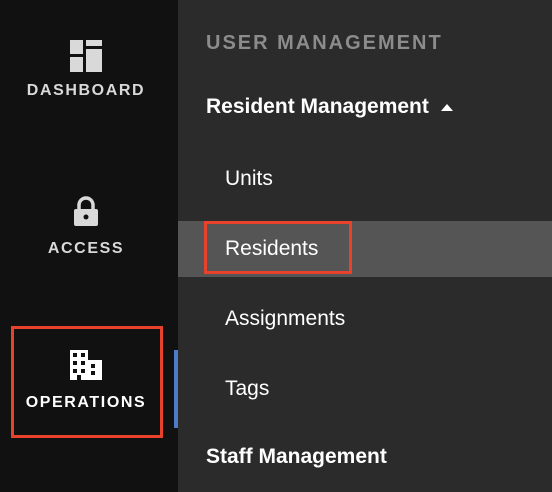 This screenshot has width=552, height=492. What do you see at coordinates (285, 318) in the screenshot?
I see `nav-item-label: Assignments` at bounding box center [285, 318].